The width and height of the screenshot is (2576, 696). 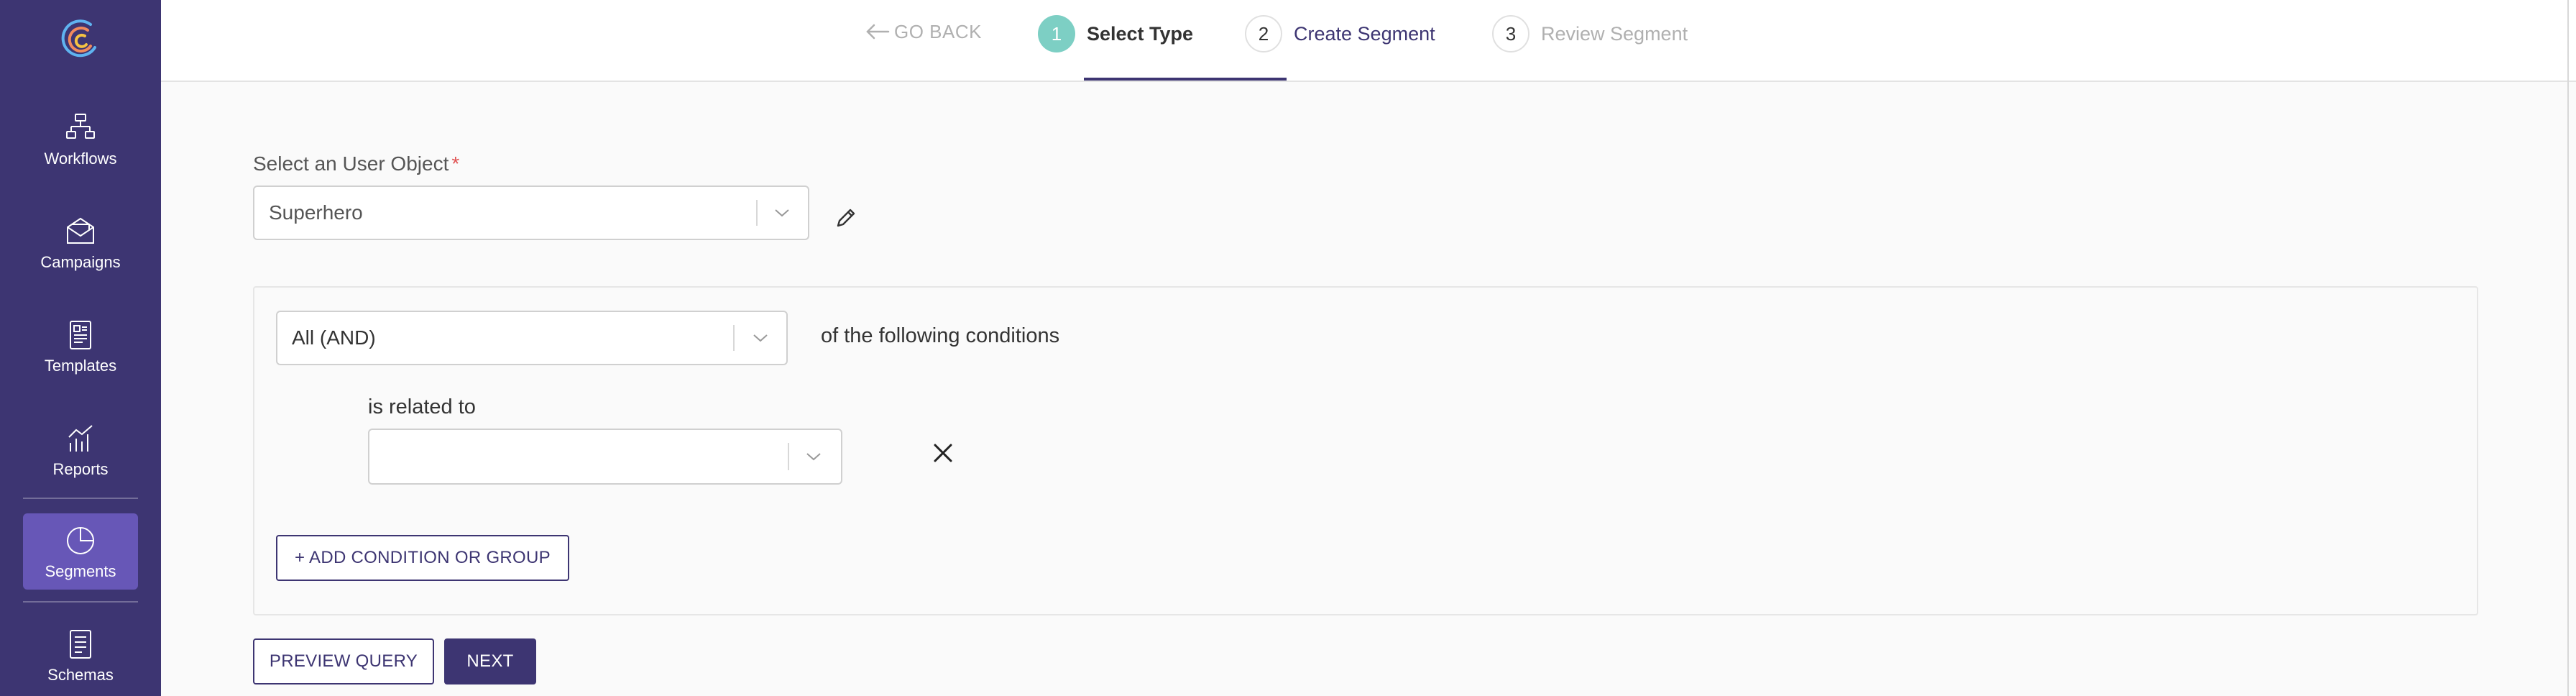 What do you see at coordinates (1056, 33) in the screenshot?
I see `step-number-badge: 1` at bounding box center [1056, 33].